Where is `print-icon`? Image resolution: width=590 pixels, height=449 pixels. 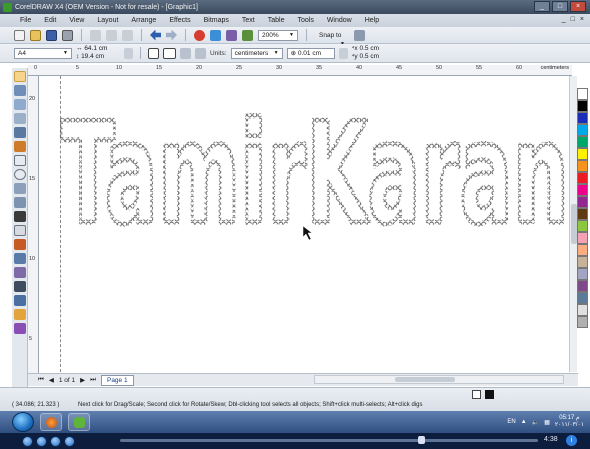
print-icon is located at coordinates (67, 35).